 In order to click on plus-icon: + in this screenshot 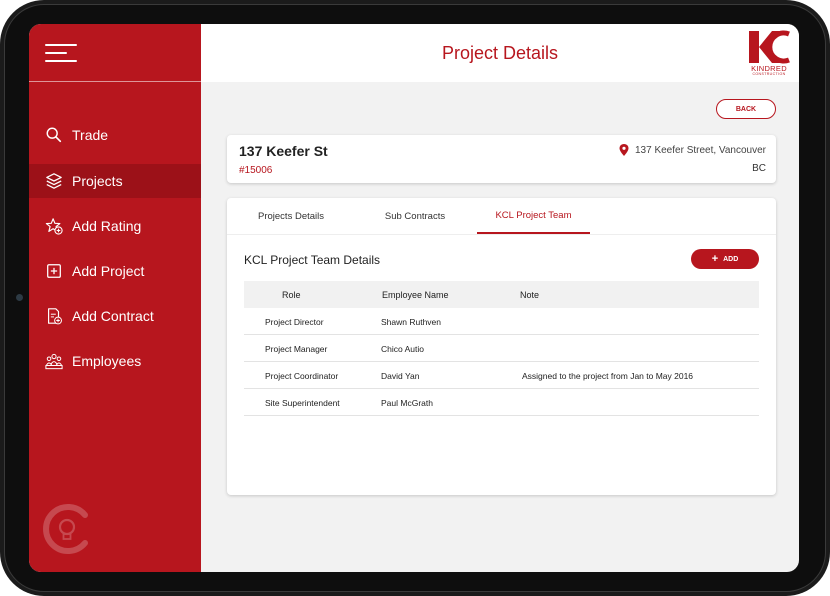, I will do `click(715, 258)`.